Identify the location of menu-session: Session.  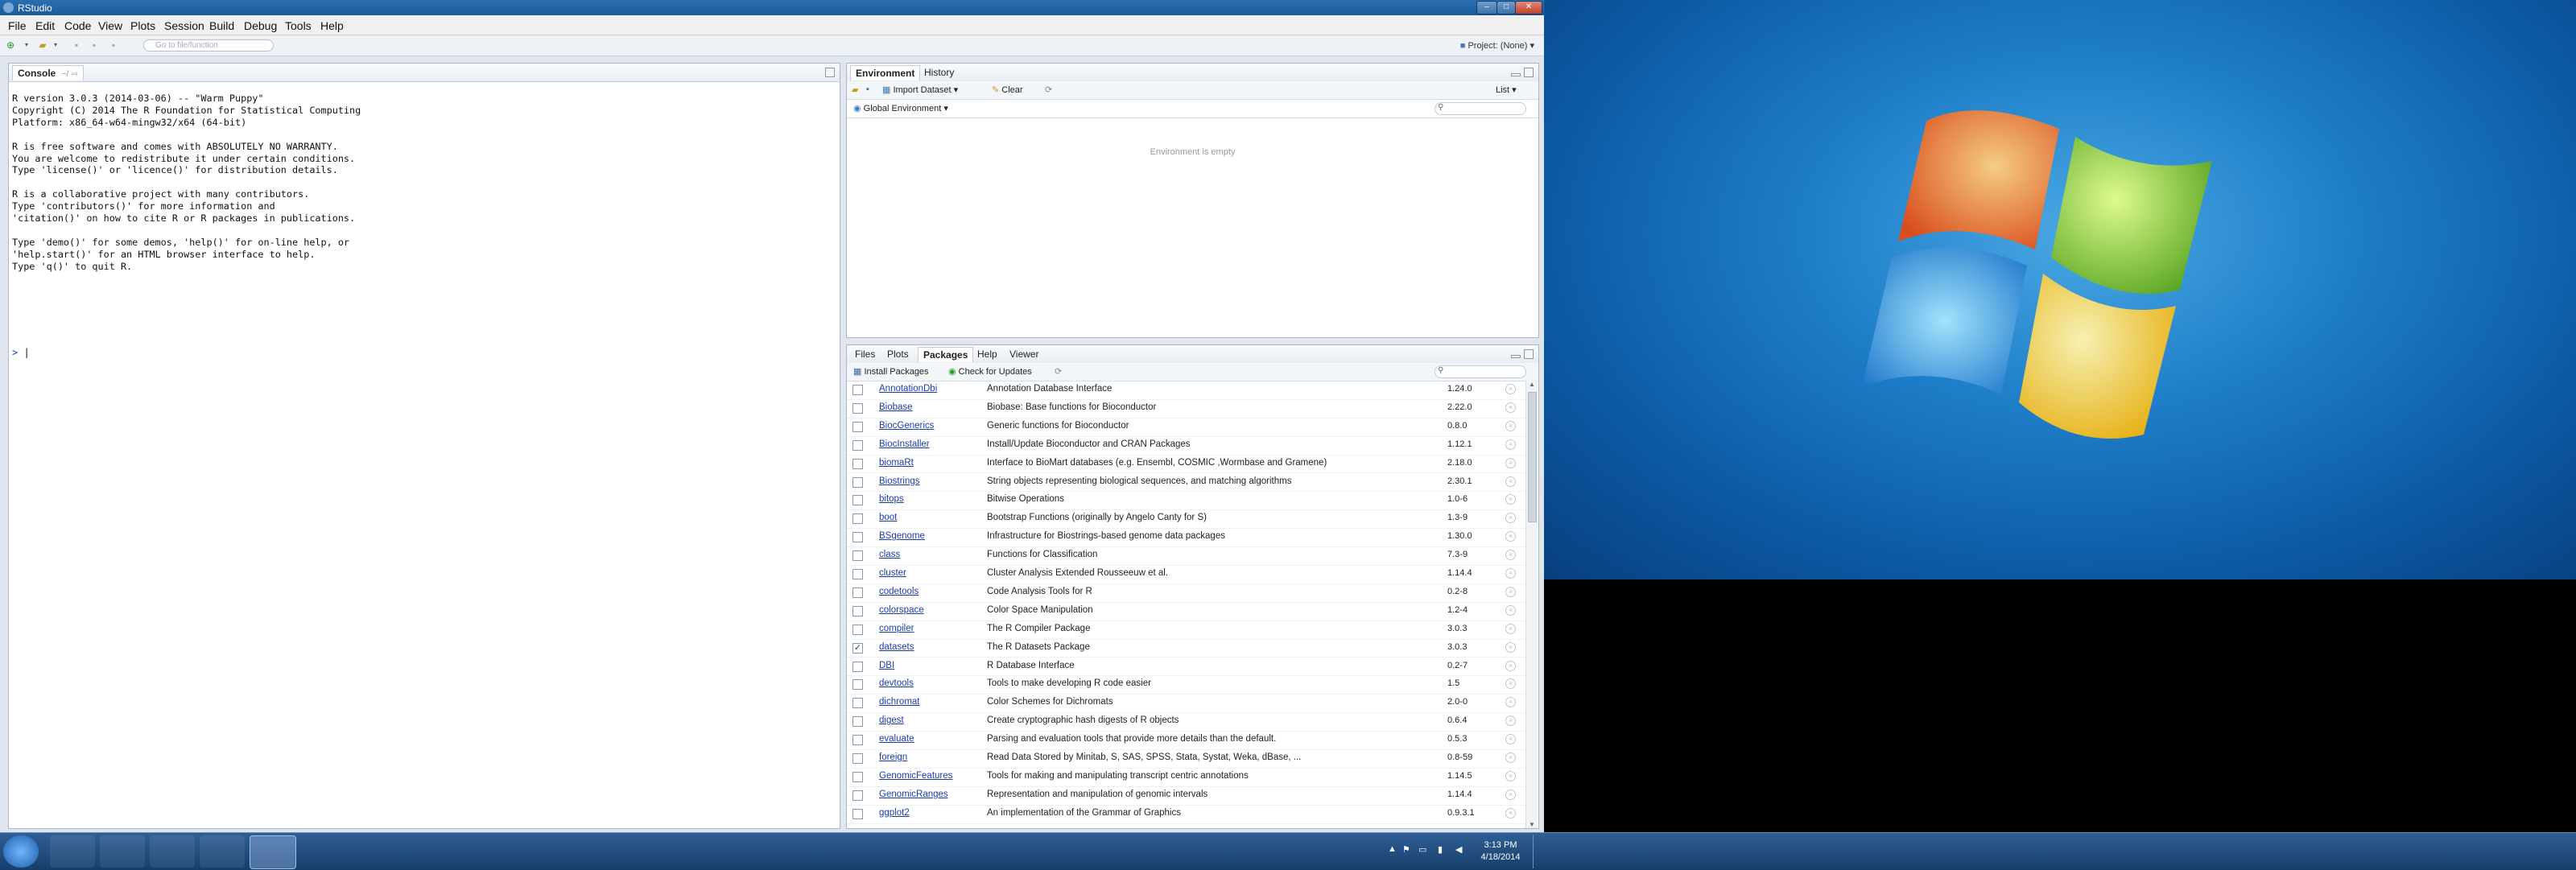
(184, 25).